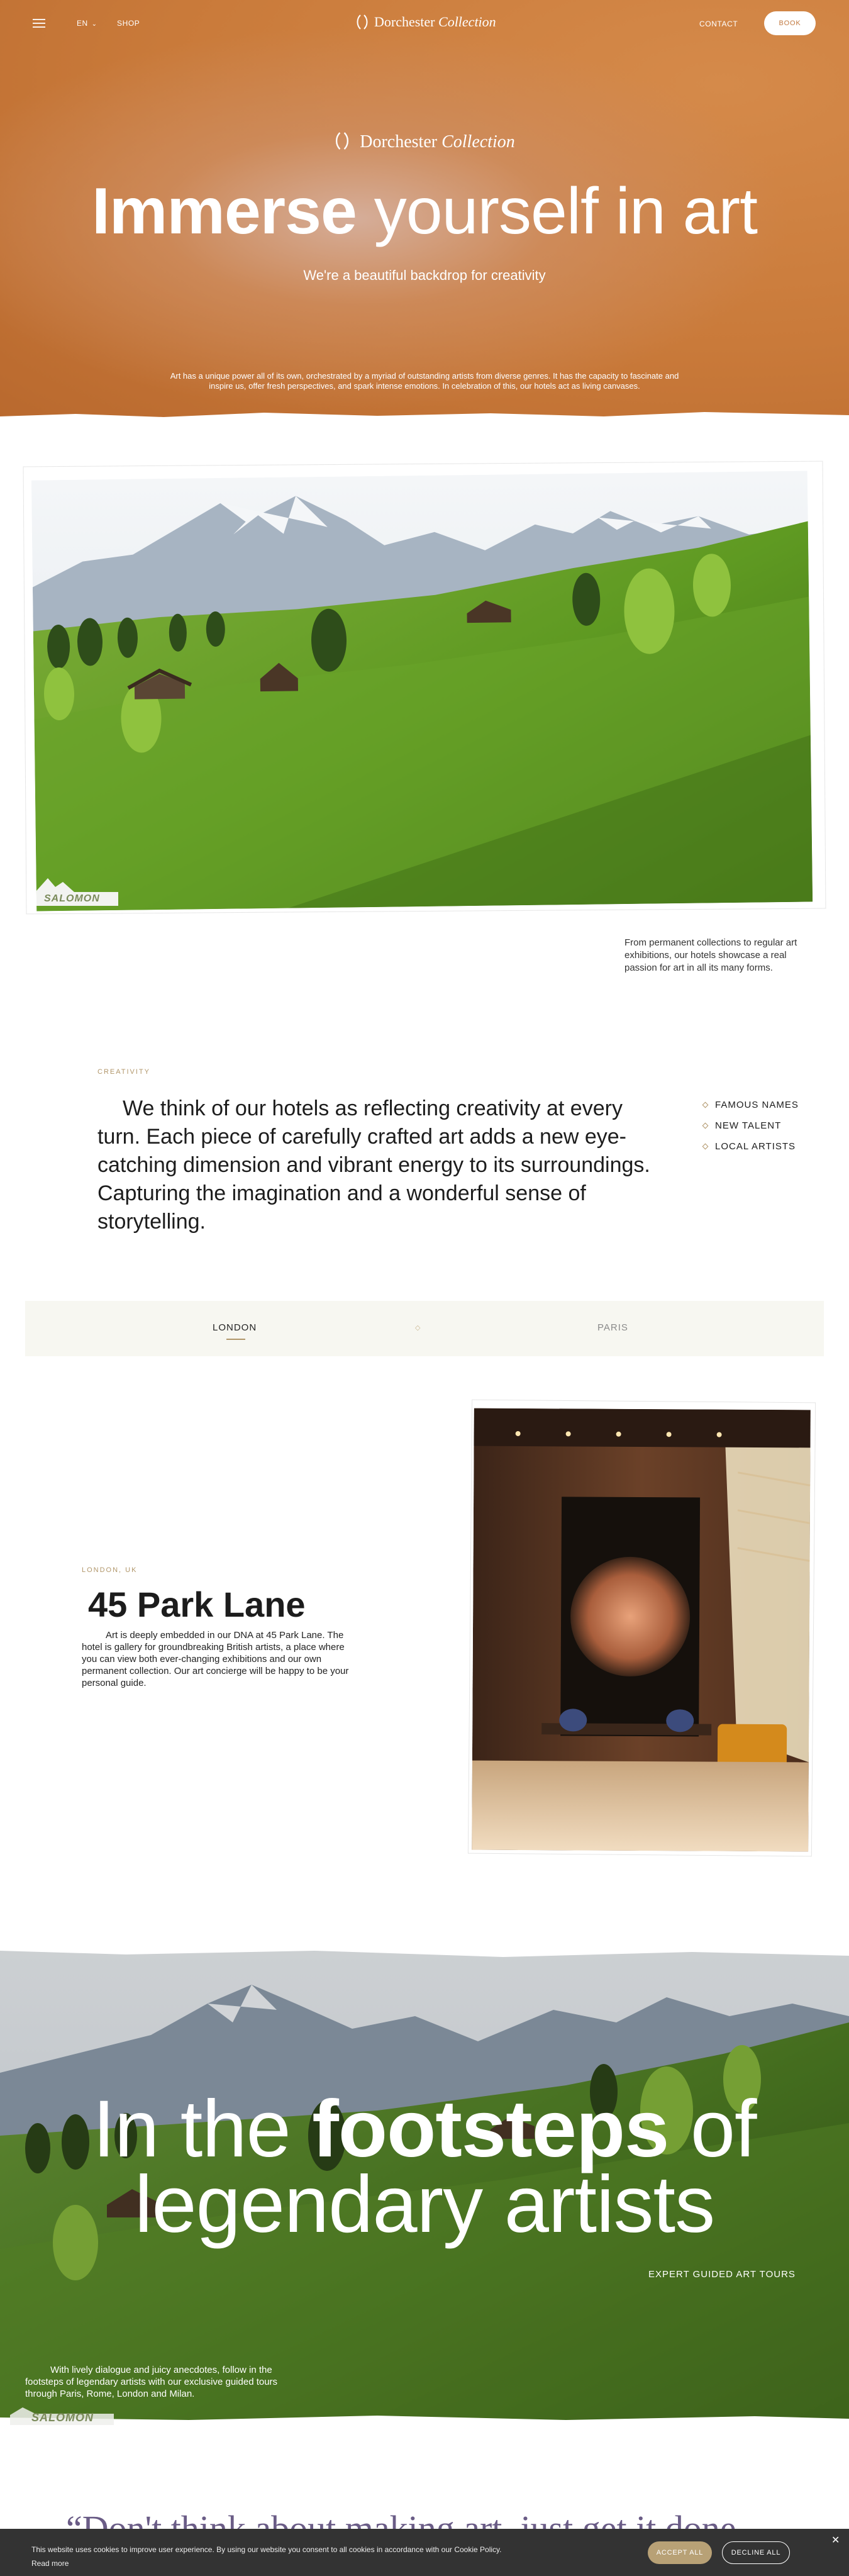 The height and width of the screenshot is (2576, 849). Describe the element at coordinates (836, 2540) in the screenshot. I see `close-icon: ✕` at that location.